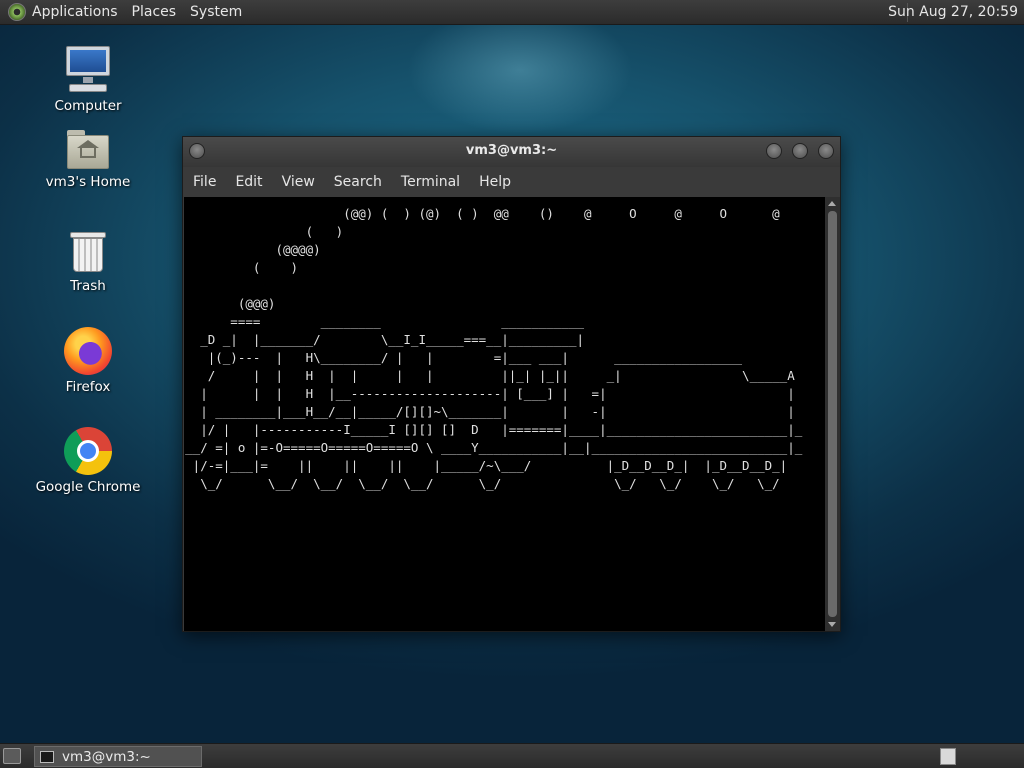  Describe the element at coordinates (88, 451) in the screenshot. I see `chrome-icon` at that location.